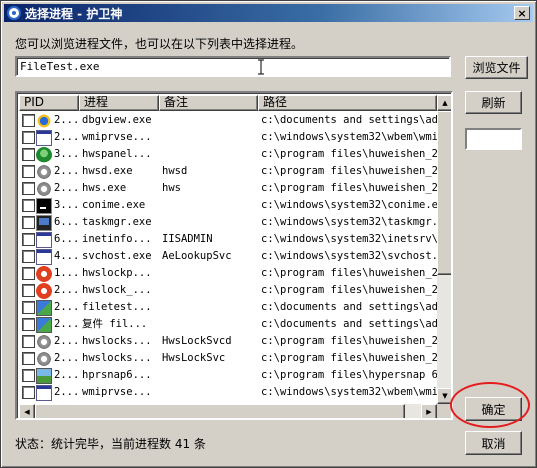 This screenshot has width=537, height=468. What do you see at coordinates (429, 411) in the screenshot?
I see `scroll-right-button: ▶` at bounding box center [429, 411].